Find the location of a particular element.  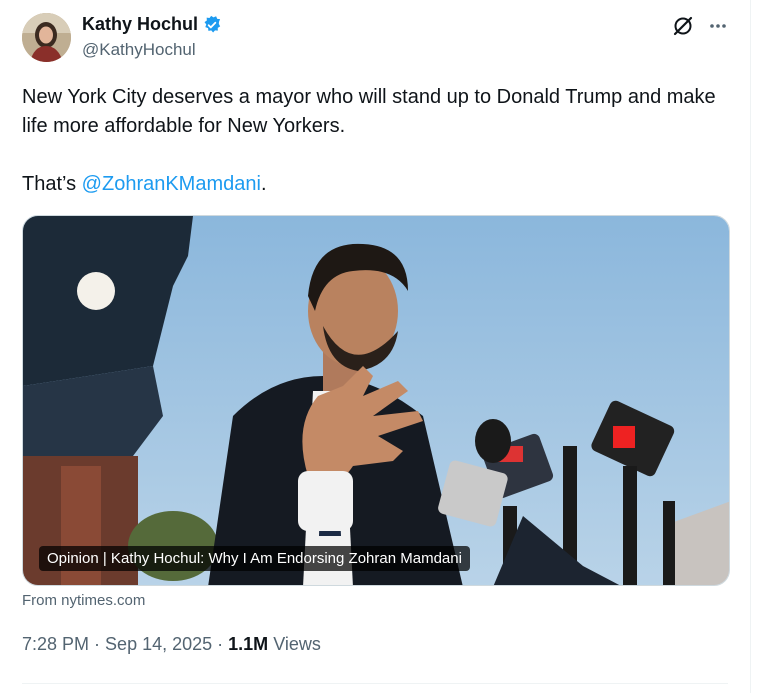

avatar is located at coordinates (46, 37).